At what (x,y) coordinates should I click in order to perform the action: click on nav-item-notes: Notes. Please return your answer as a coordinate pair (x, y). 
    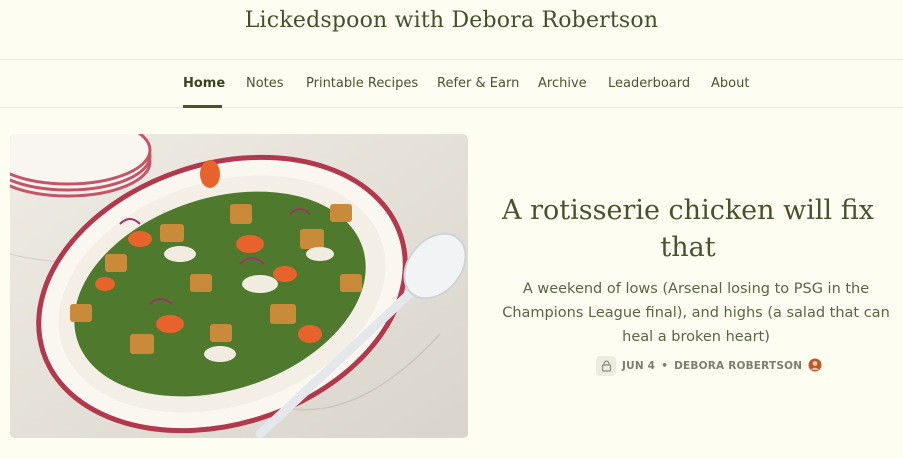
    Looking at the image, I should click on (265, 83).